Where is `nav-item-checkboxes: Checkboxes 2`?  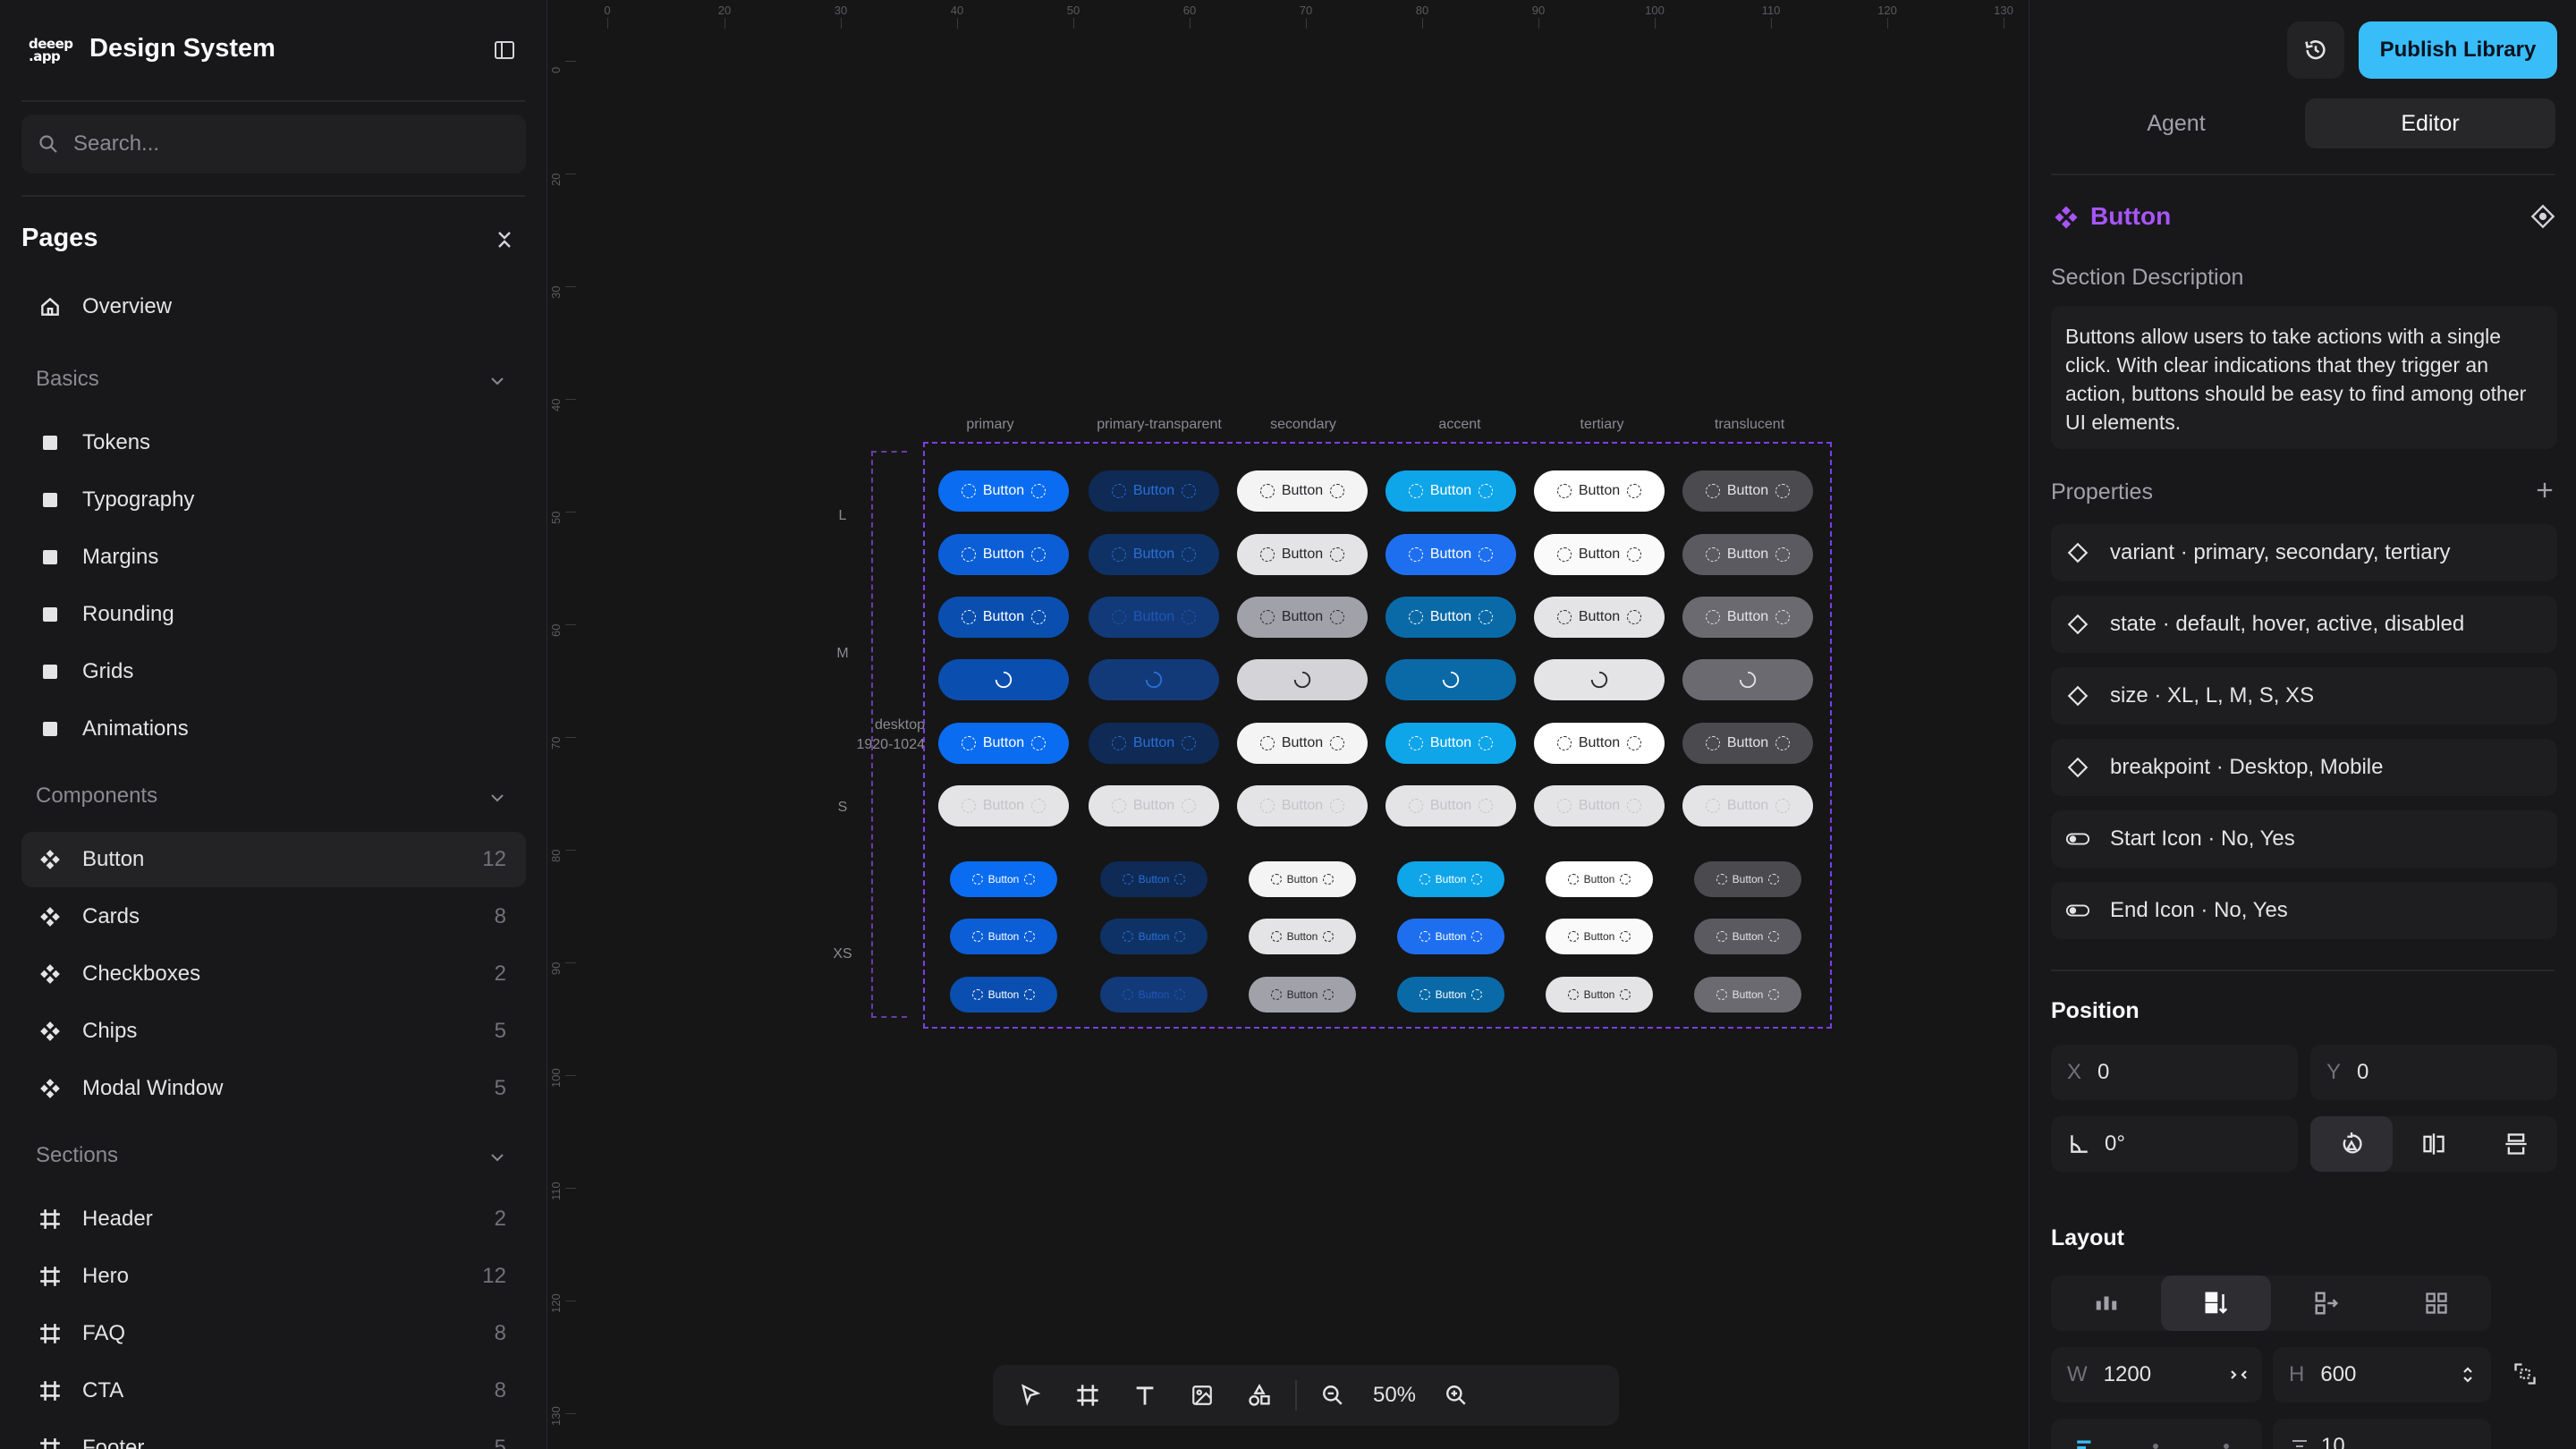
nav-item-checkboxes: Checkboxes 2 is located at coordinates (273, 974).